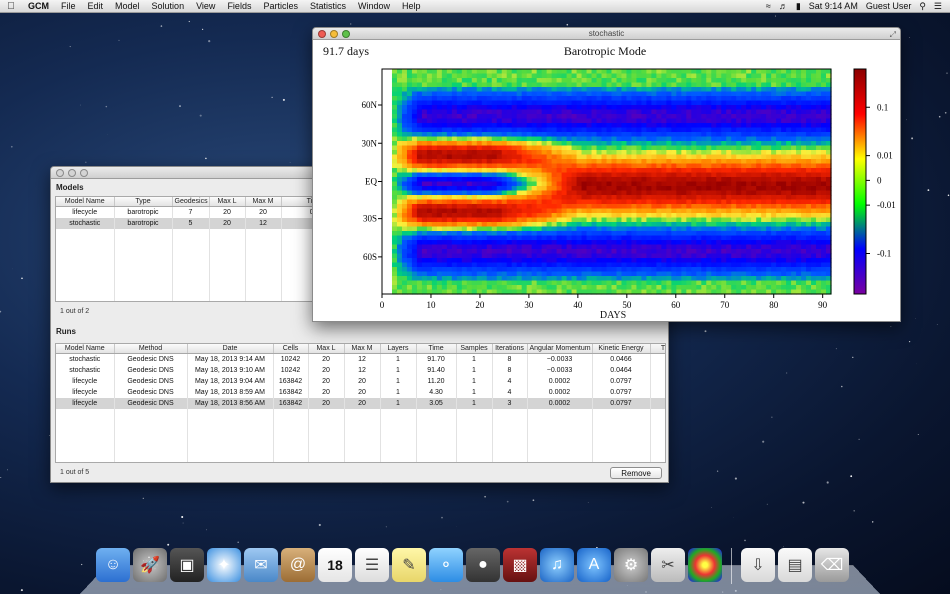 The height and width of the screenshot is (594, 950). I want to click on models-column-header: Max L, so click(227, 202).